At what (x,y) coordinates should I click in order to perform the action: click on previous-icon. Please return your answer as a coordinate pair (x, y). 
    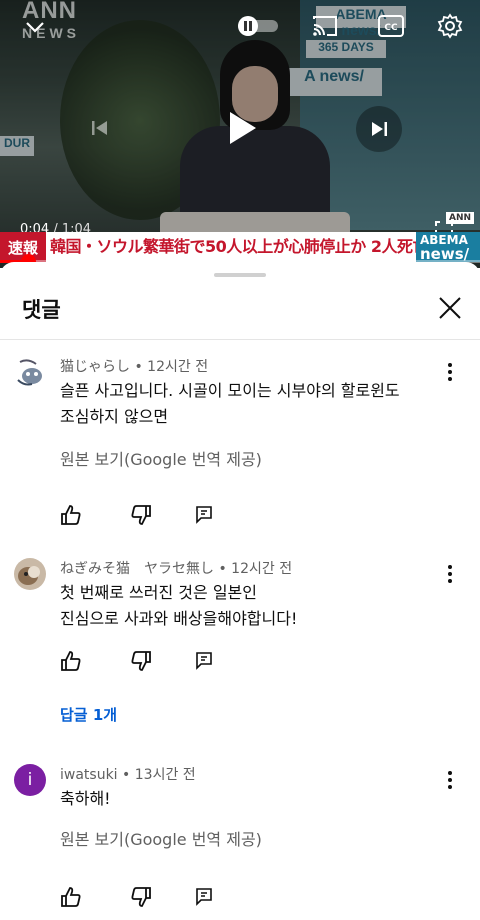
    Looking at the image, I should click on (100, 128).